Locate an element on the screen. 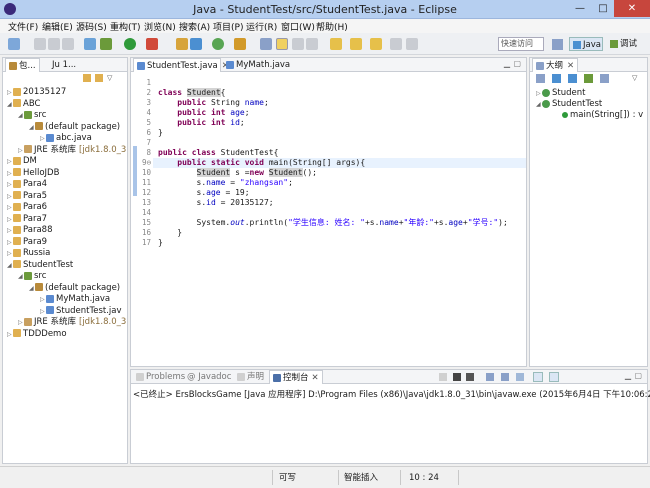 The height and width of the screenshot is (488, 650). menu-file: 文件(F) is located at coordinates (23, 26).